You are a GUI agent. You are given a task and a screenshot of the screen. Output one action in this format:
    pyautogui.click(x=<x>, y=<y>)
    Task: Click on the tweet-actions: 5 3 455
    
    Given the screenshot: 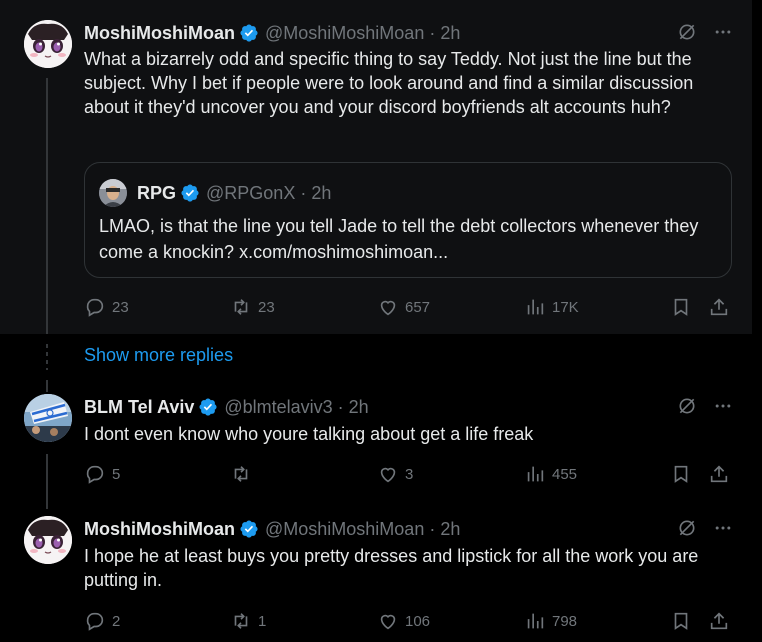 What is the action you would take?
    pyautogui.click(x=408, y=474)
    